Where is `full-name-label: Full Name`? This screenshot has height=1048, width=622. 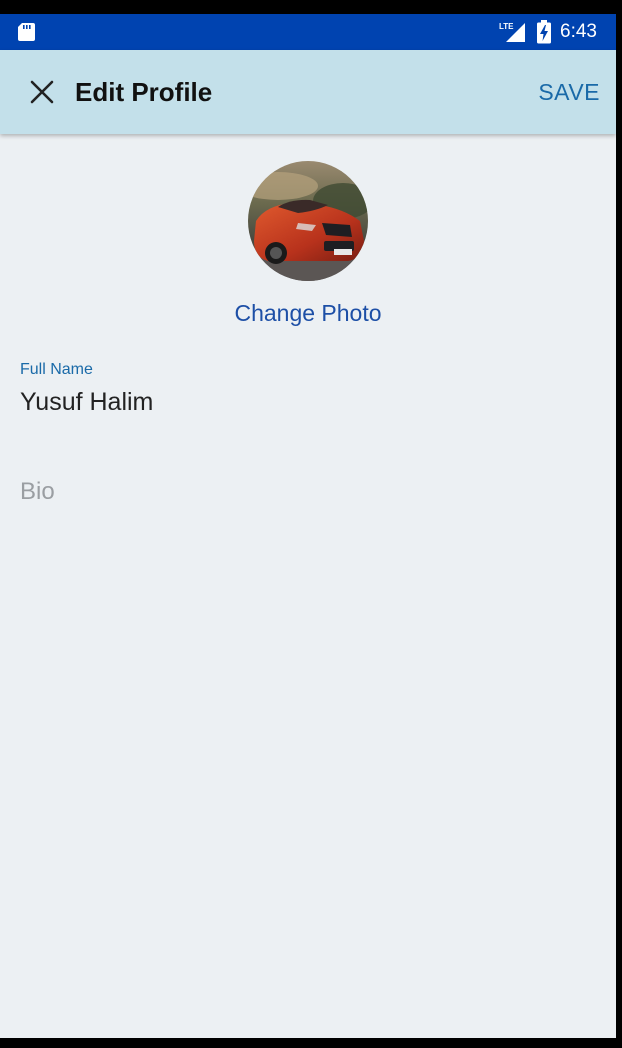 full-name-label: Full Name is located at coordinates (56, 369).